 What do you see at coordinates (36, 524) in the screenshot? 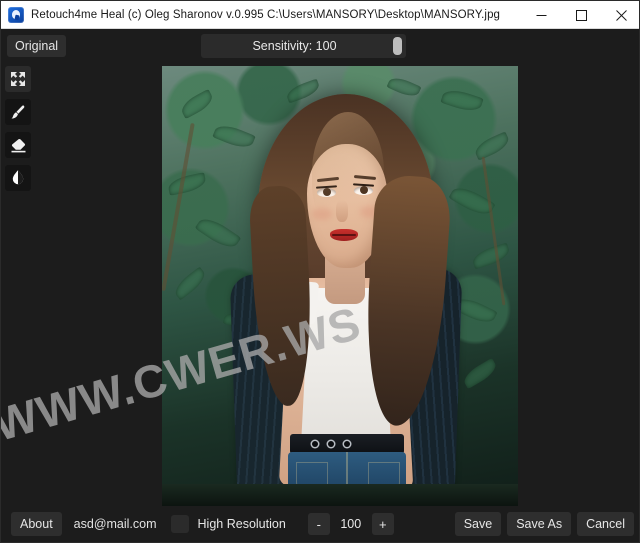
I see `about-button: About` at bounding box center [36, 524].